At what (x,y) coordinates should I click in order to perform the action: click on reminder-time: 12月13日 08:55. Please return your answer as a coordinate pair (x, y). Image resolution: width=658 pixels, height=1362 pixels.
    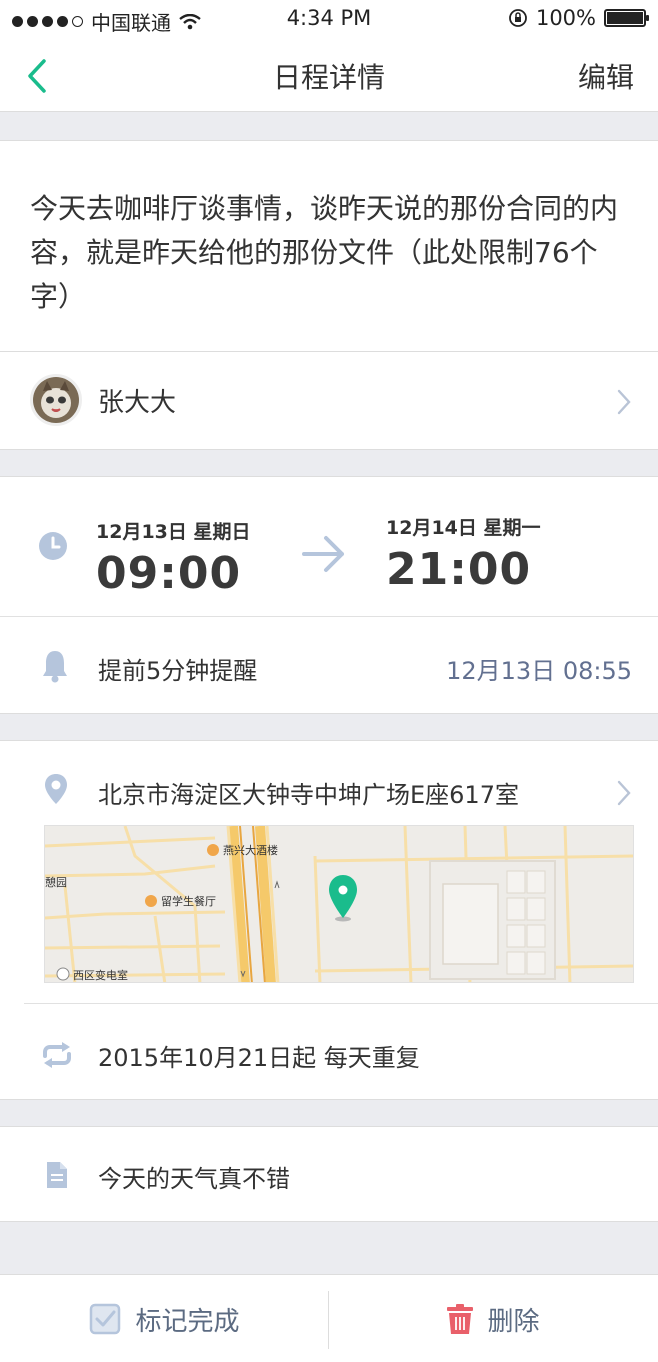
    Looking at the image, I should click on (539, 671).